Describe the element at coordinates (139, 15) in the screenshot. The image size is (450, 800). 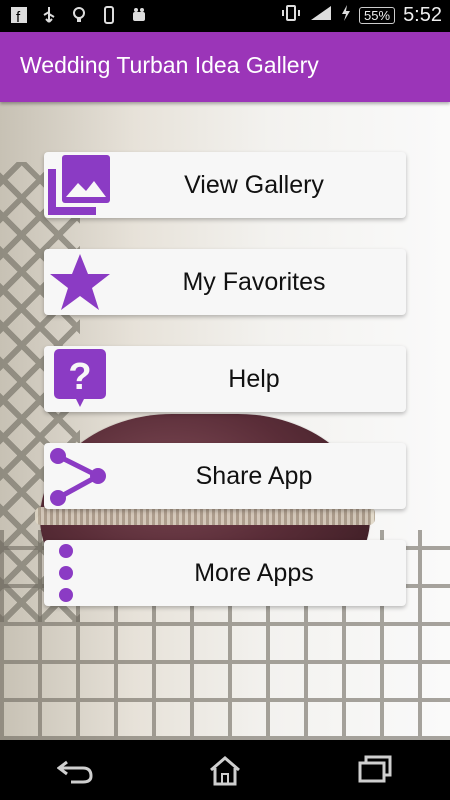
I see `android-icon` at that location.